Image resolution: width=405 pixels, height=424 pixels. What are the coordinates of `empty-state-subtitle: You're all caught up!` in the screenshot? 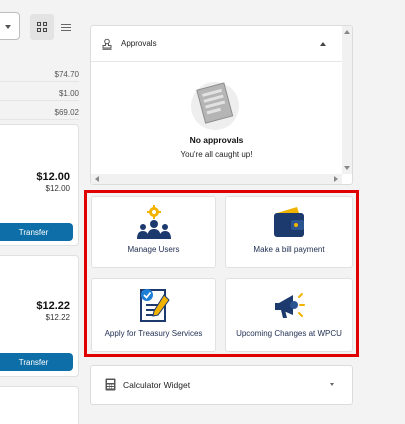 It's located at (216, 154).